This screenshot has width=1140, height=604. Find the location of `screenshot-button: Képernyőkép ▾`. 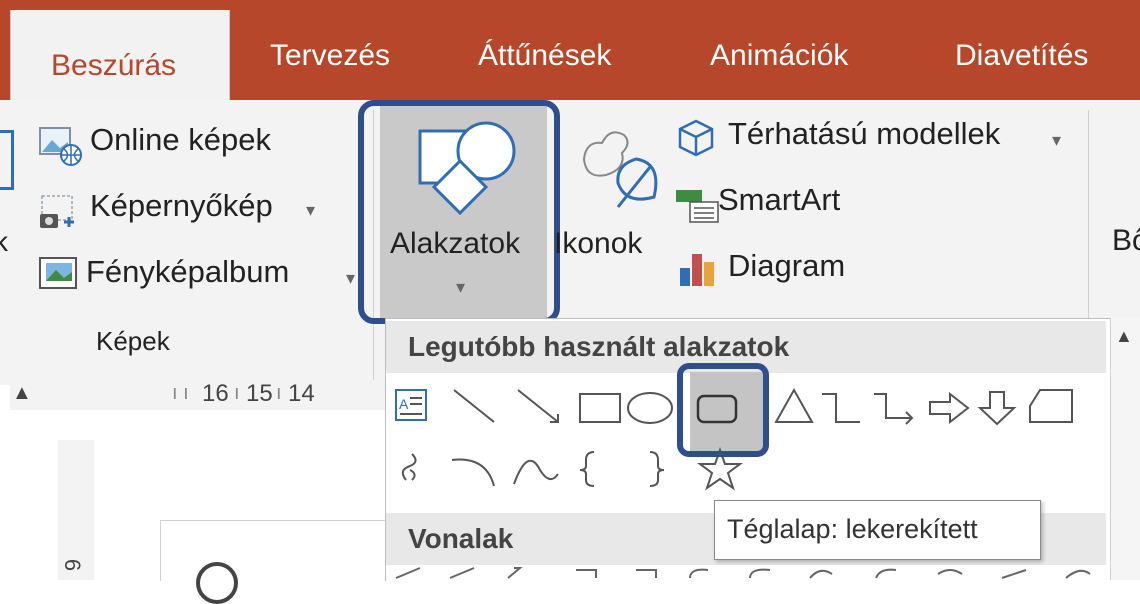

screenshot-button: Képernyőkép ▾ is located at coordinates (198, 209).